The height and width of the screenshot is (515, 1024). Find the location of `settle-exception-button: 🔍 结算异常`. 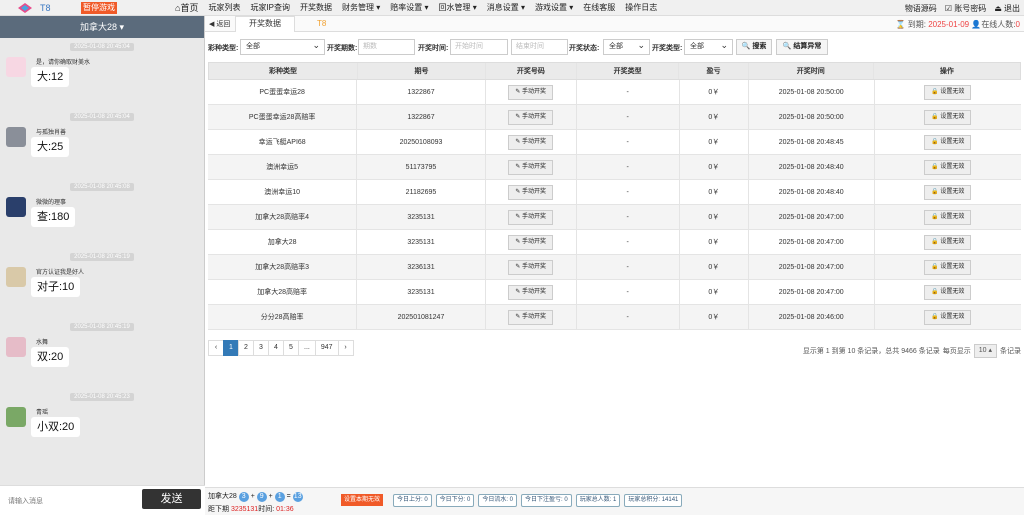

settle-exception-button: 🔍 结算异常 is located at coordinates (802, 47).